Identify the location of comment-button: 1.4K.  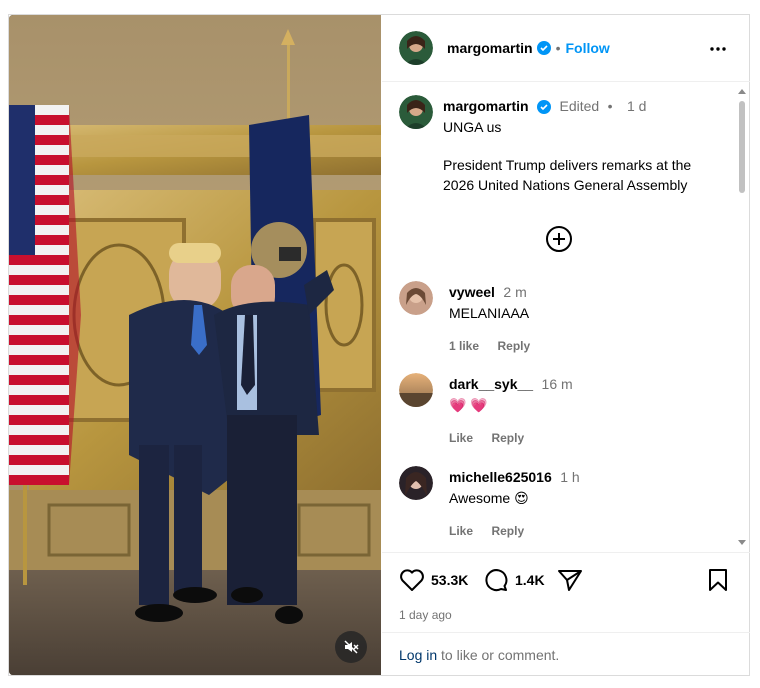
(514, 580).